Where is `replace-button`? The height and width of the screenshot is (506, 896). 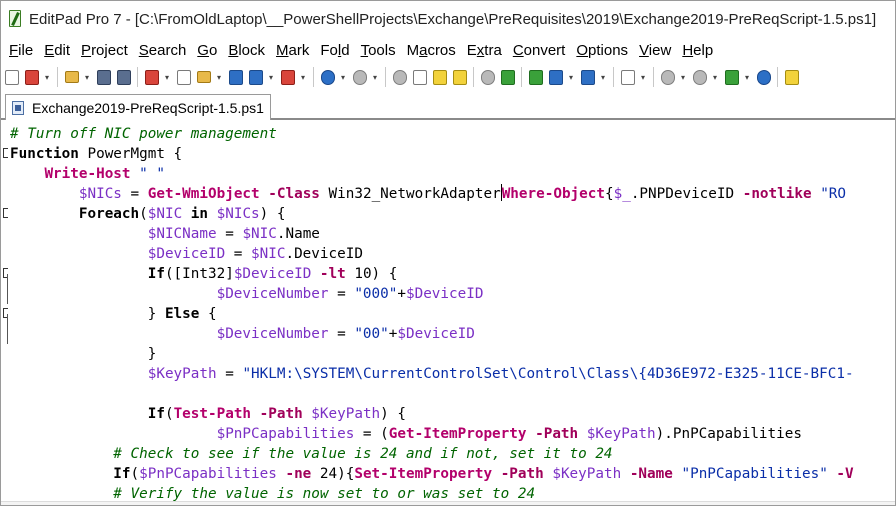 replace-button is located at coordinates (508, 77).